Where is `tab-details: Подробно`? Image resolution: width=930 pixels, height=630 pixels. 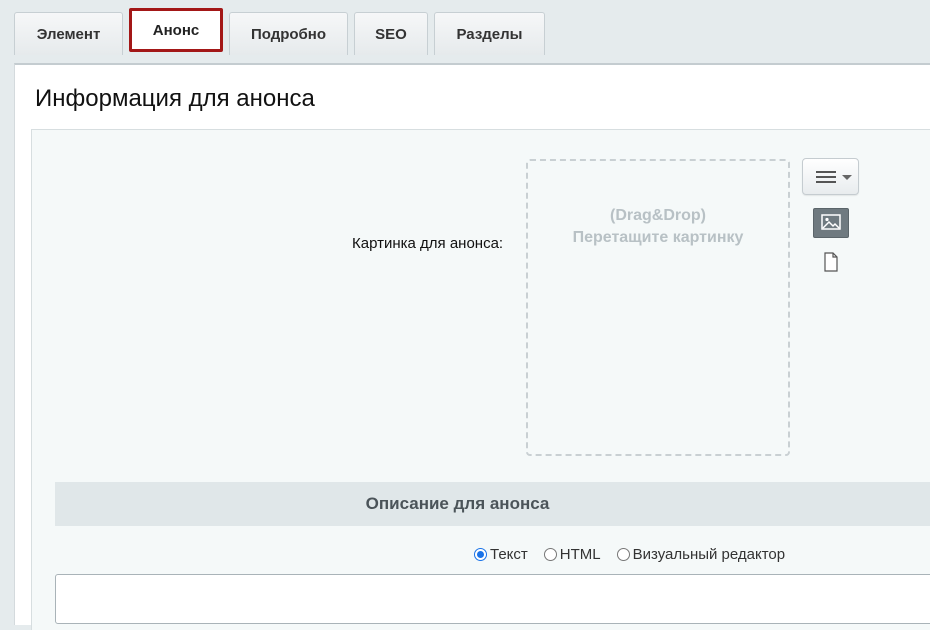
tab-details: Подробно is located at coordinates (288, 33).